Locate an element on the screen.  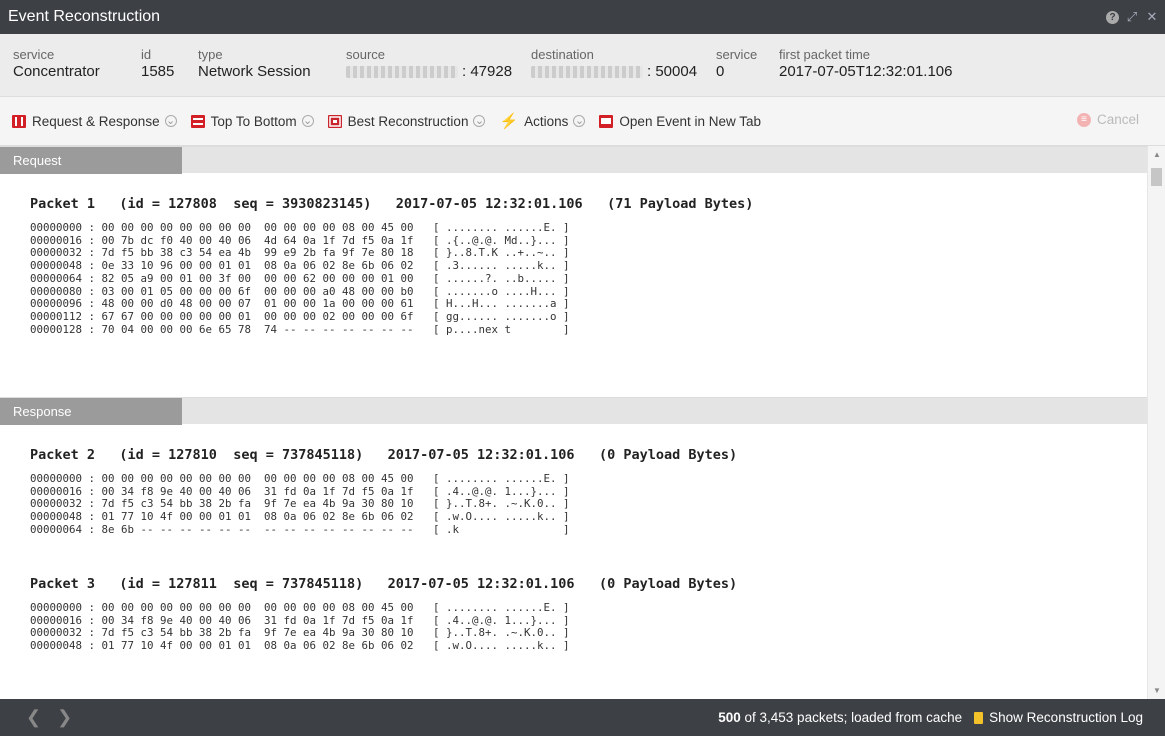
open-event-new-tab-button: Open Event in New Tab is located at coordinates (680, 121).